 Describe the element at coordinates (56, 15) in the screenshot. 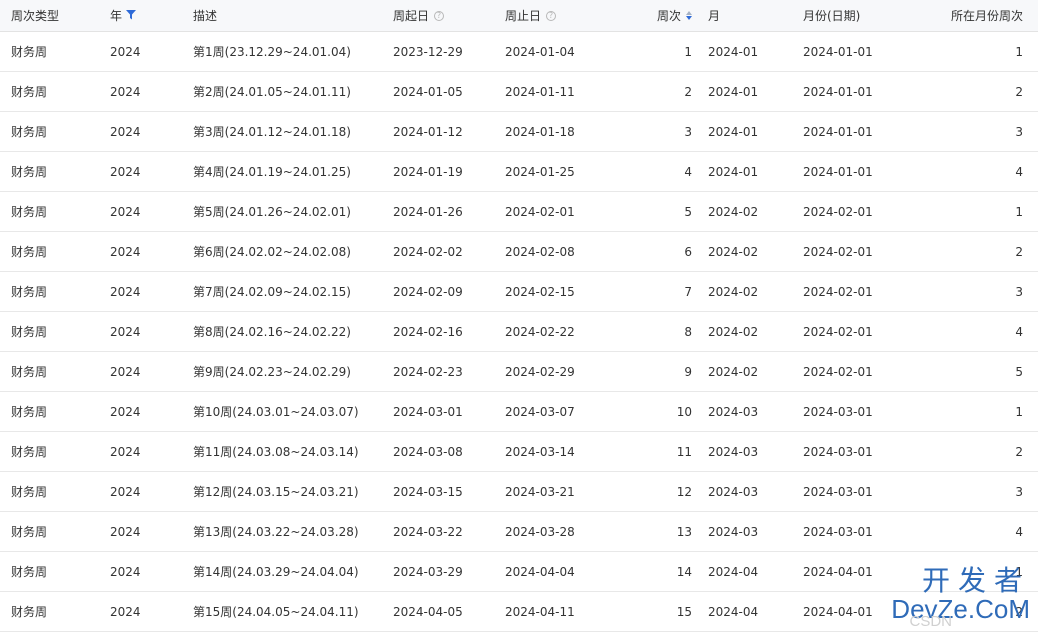

I see `header-week-type: 周次类型` at that location.